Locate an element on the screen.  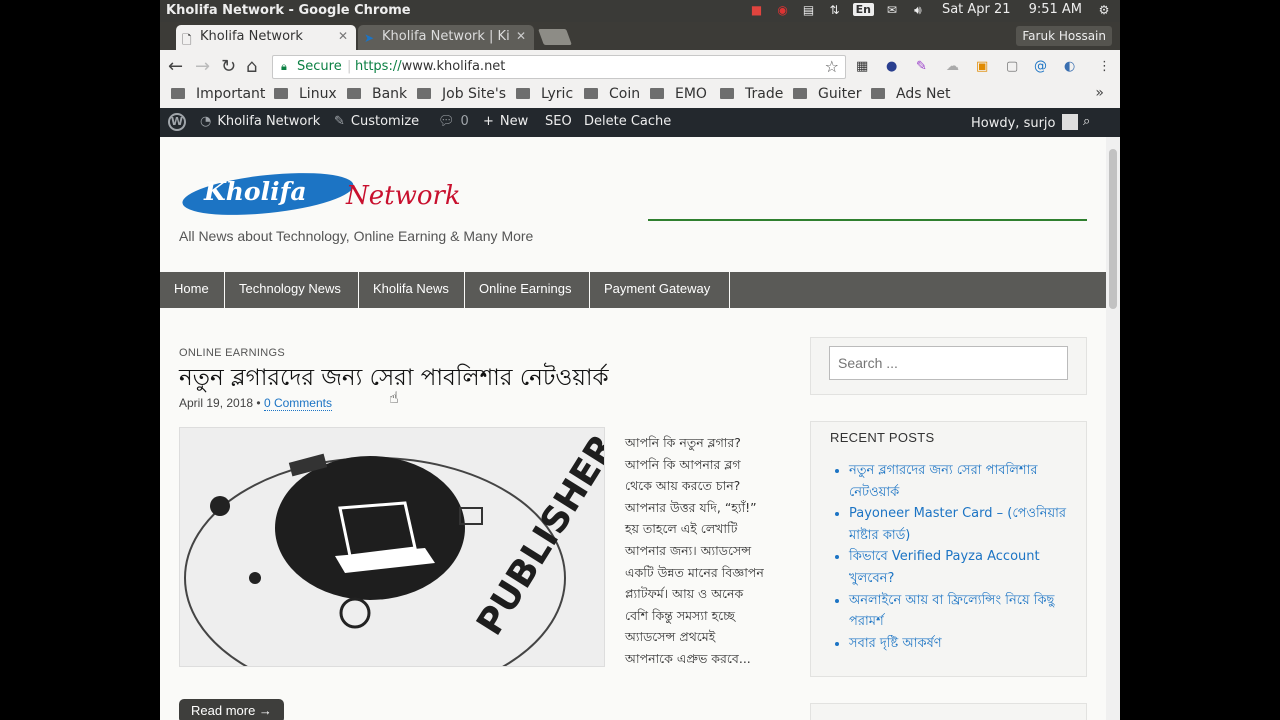
cloud-extension-icon: ☁ is located at coordinates (952, 66).